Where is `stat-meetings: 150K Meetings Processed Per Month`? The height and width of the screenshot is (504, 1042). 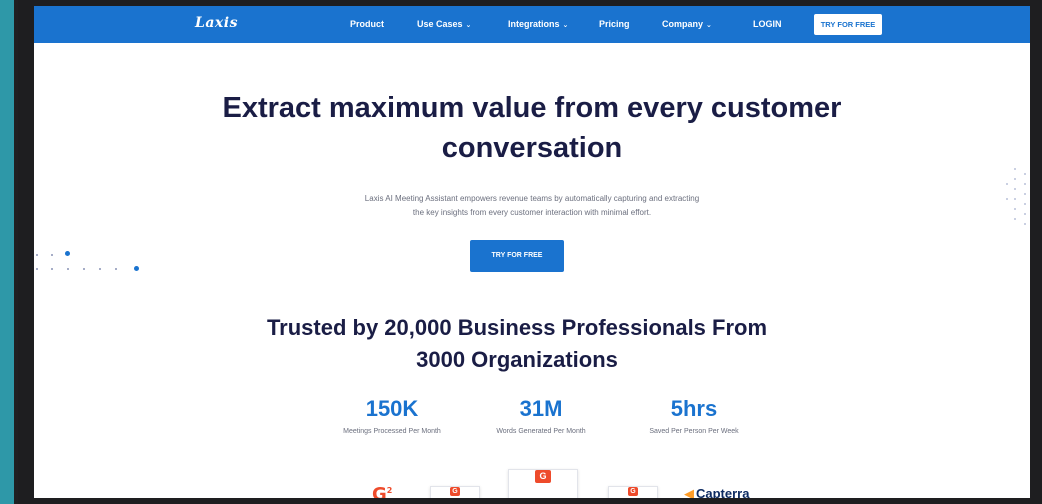
stat-meetings: 150K Meetings Processed Per Month is located at coordinates (392, 415).